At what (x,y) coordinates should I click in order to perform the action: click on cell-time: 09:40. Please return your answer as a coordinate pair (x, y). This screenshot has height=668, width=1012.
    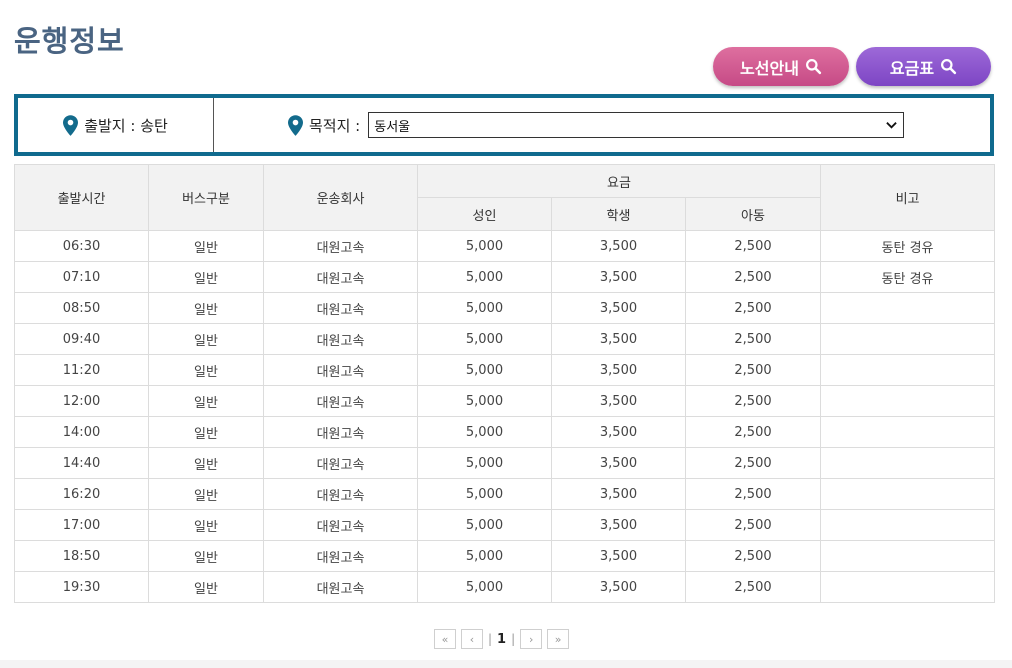
    Looking at the image, I should click on (81, 339).